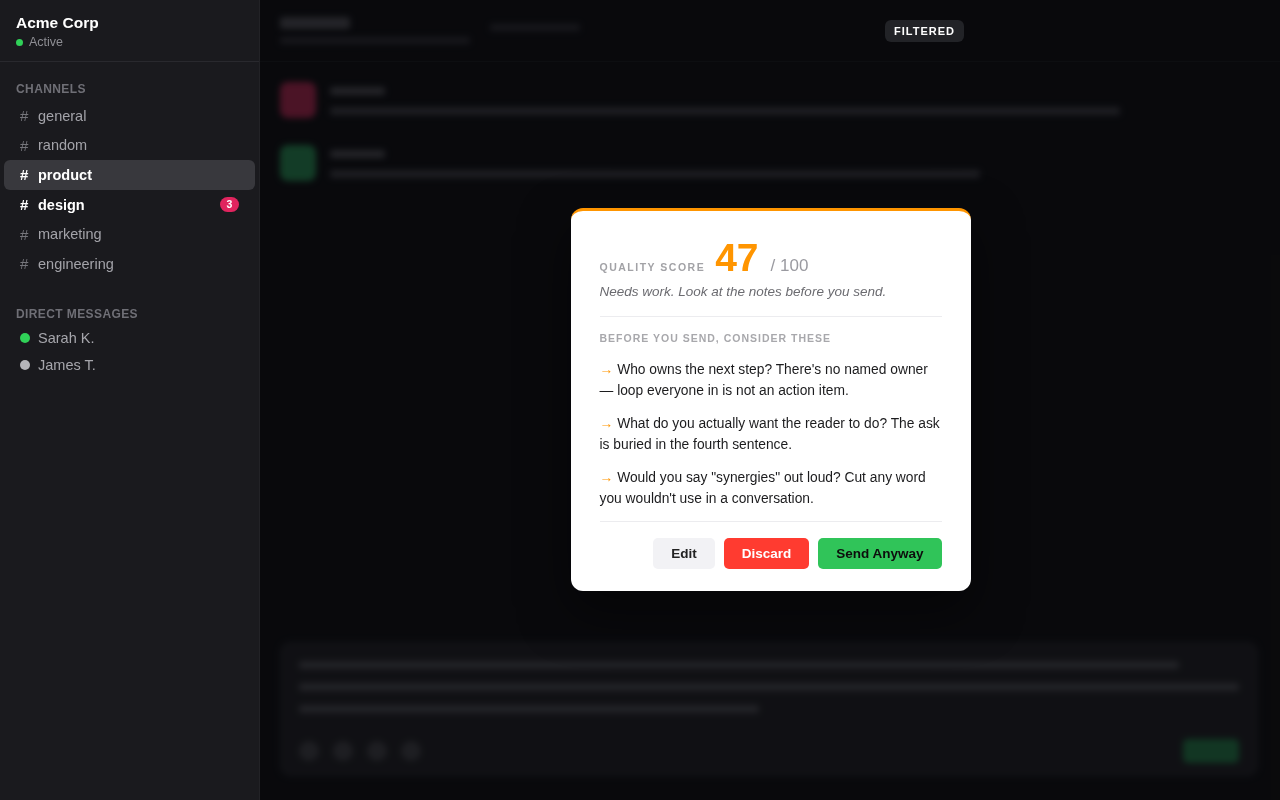  What do you see at coordinates (77, 314) in the screenshot?
I see `section-heading: DIRECT MESSAGES` at bounding box center [77, 314].